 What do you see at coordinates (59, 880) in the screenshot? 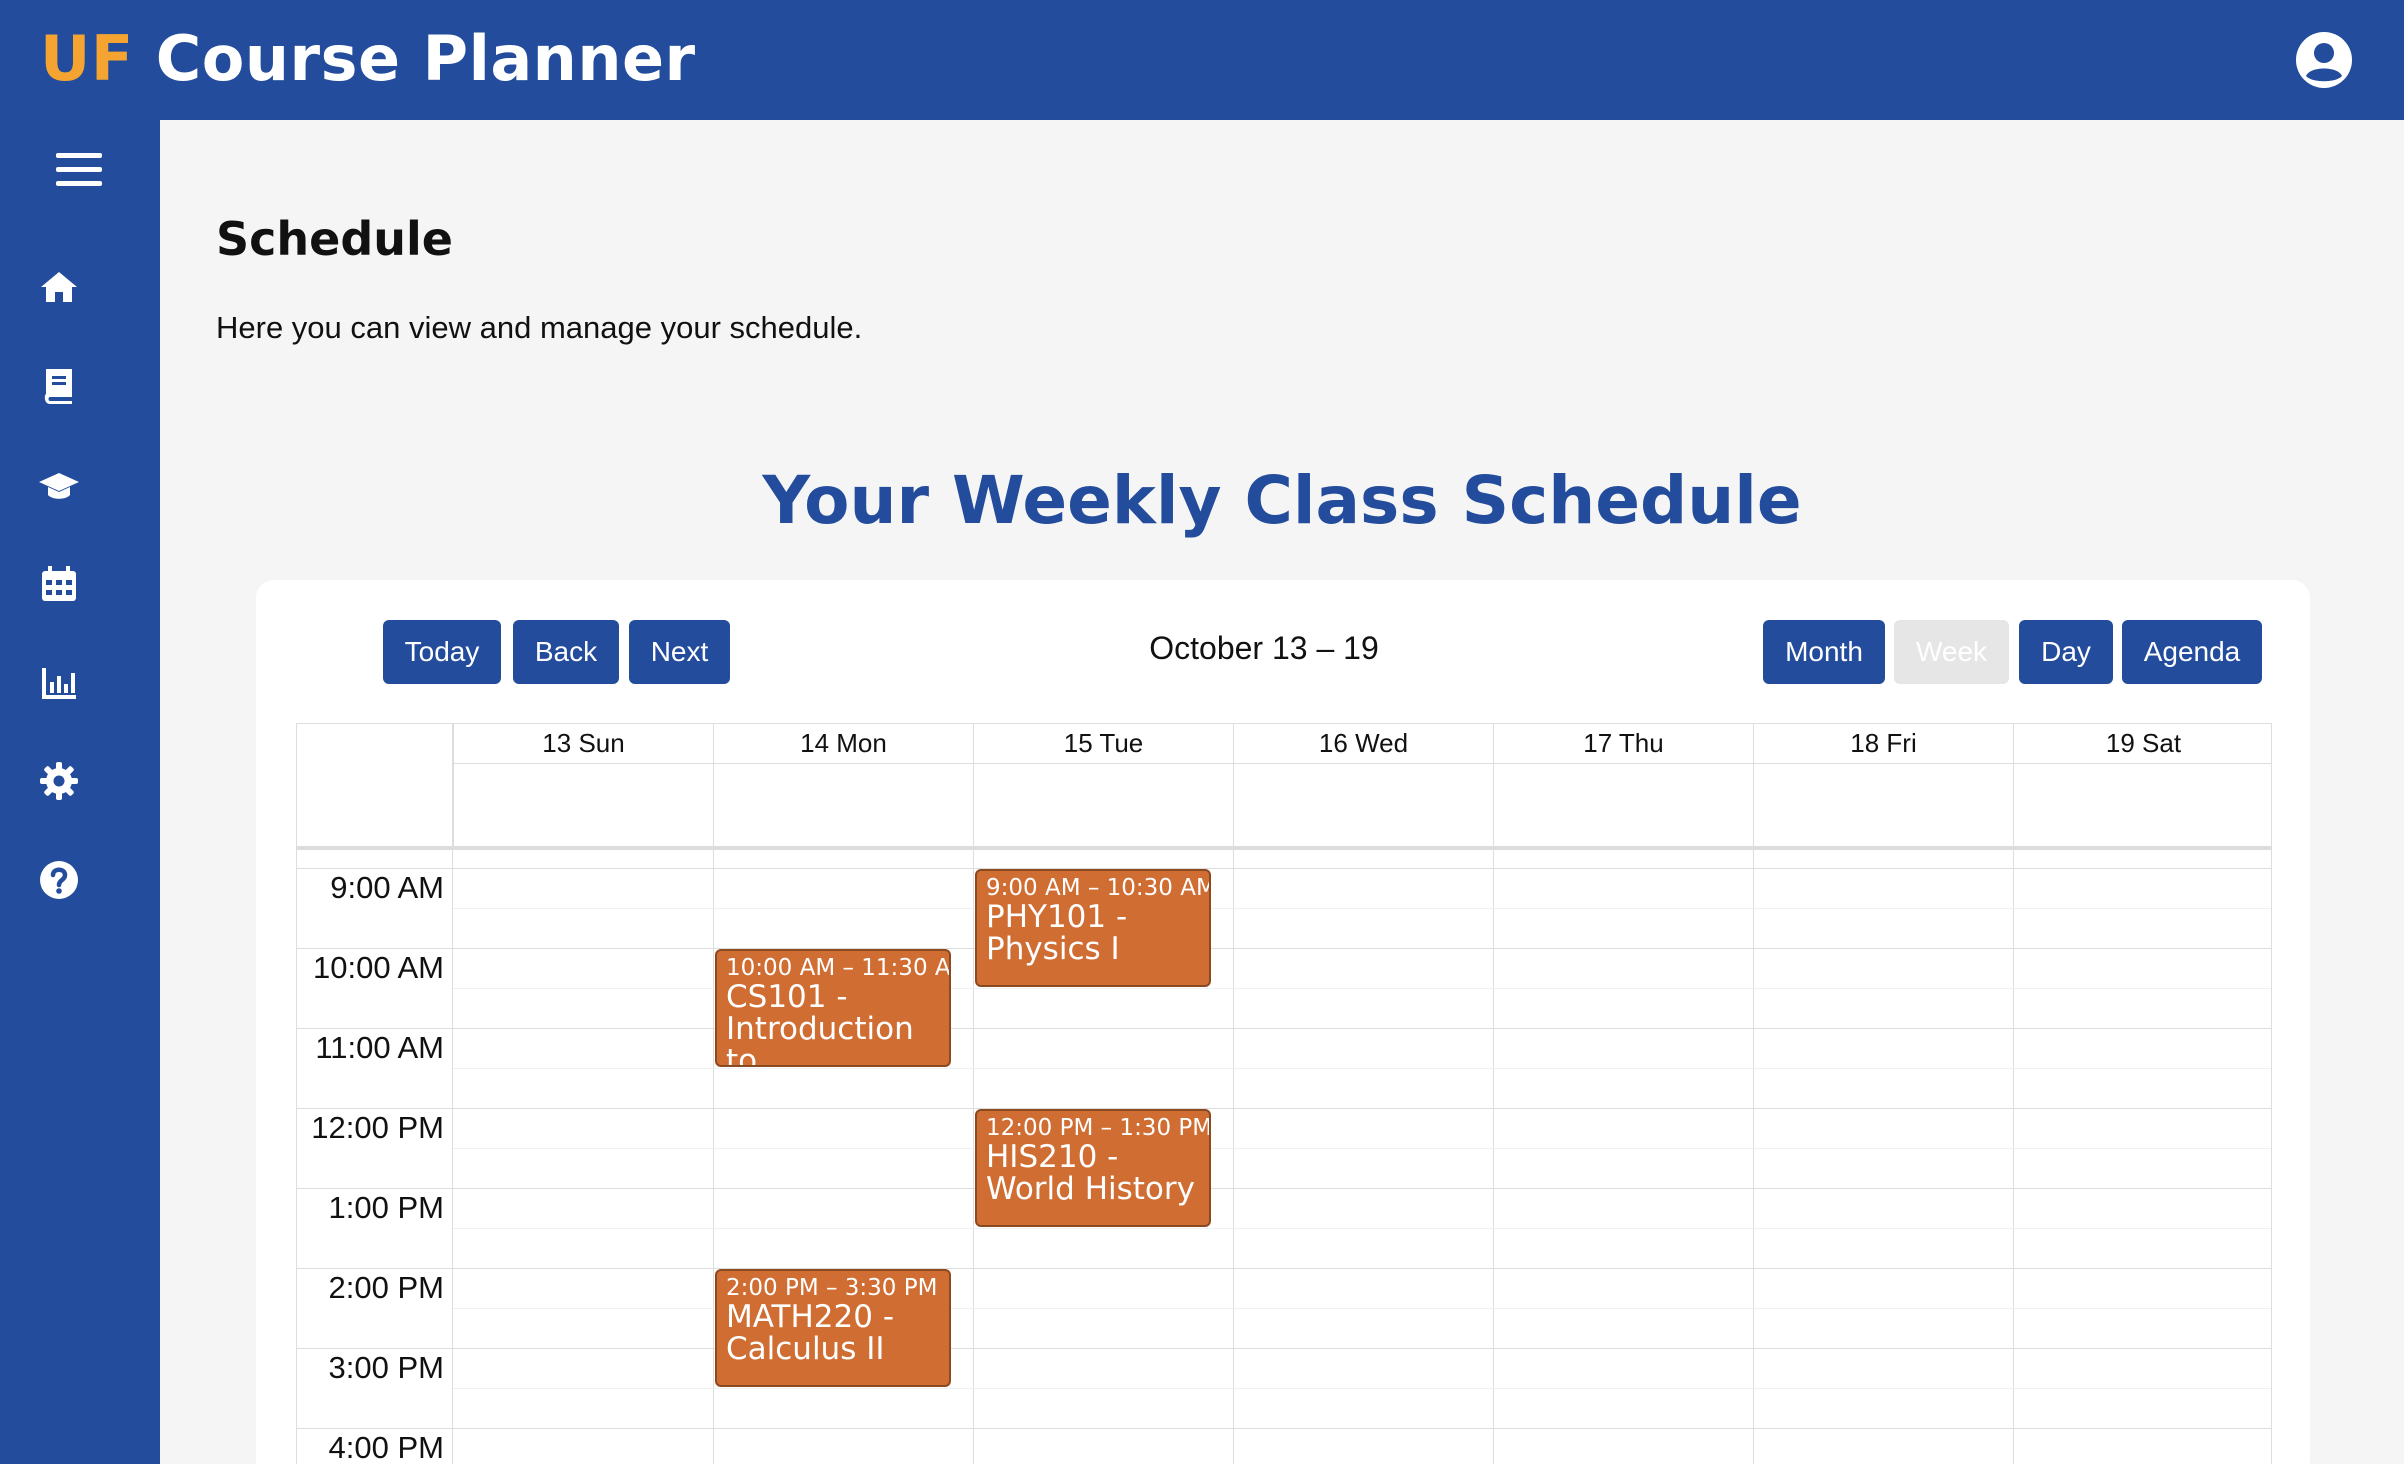
I see `help-icon` at bounding box center [59, 880].